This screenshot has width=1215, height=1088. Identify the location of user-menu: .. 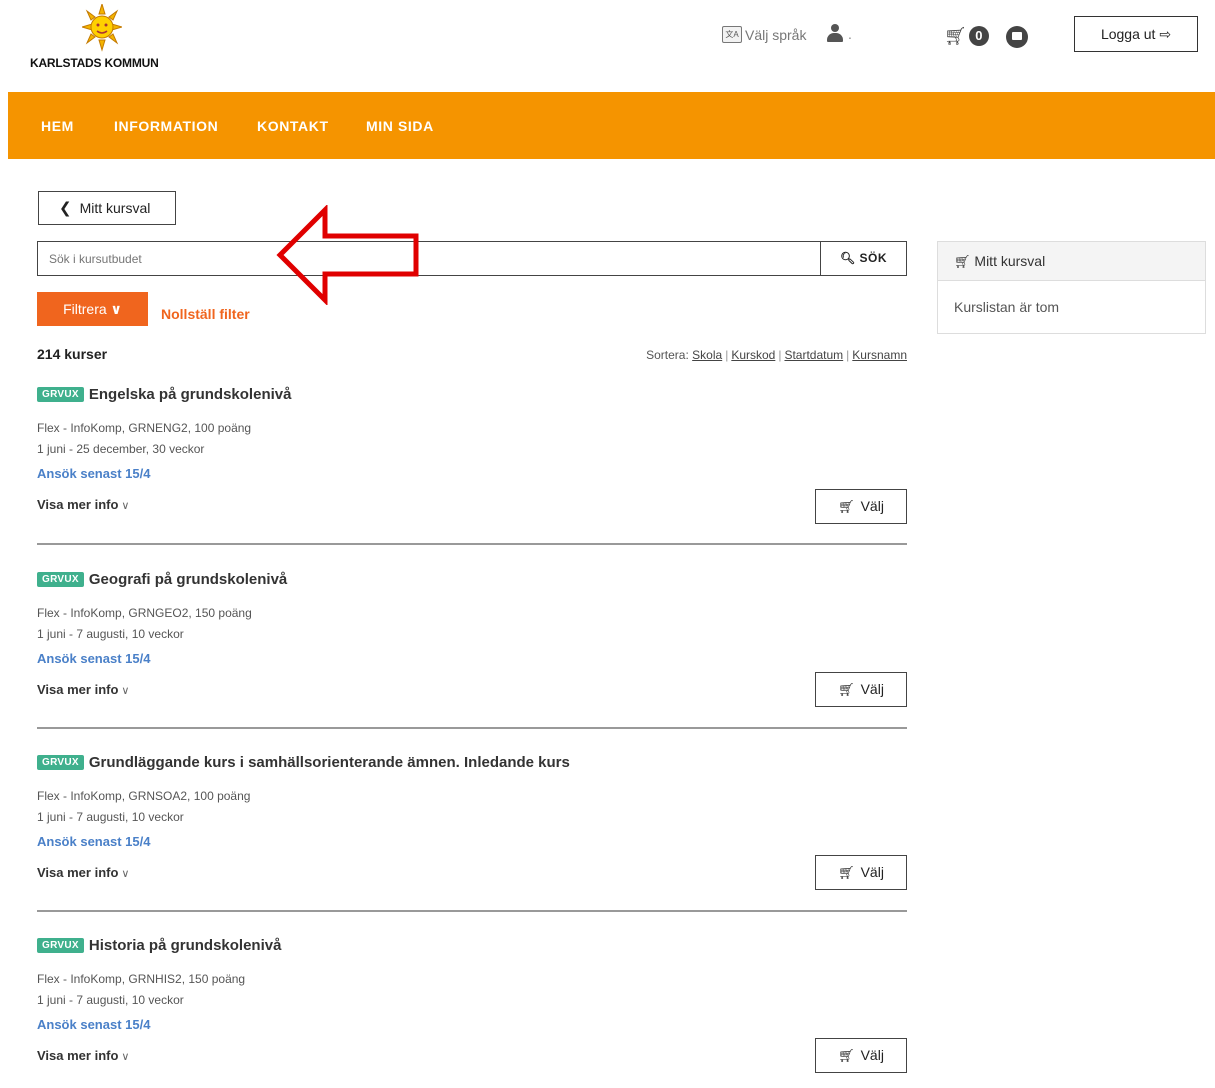
(839, 33).